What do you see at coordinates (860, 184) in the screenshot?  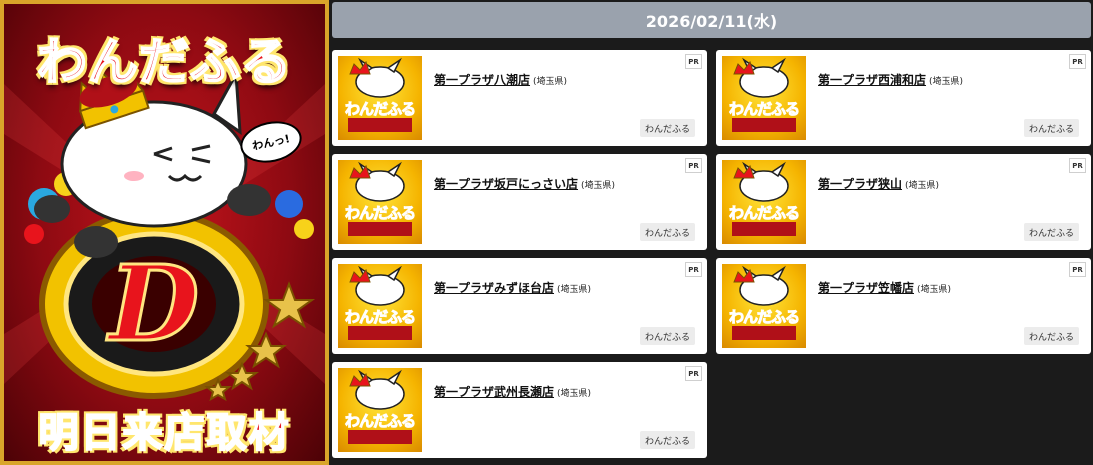 I see `store-name-link: 第一プラザ狭山` at bounding box center [860, 184].